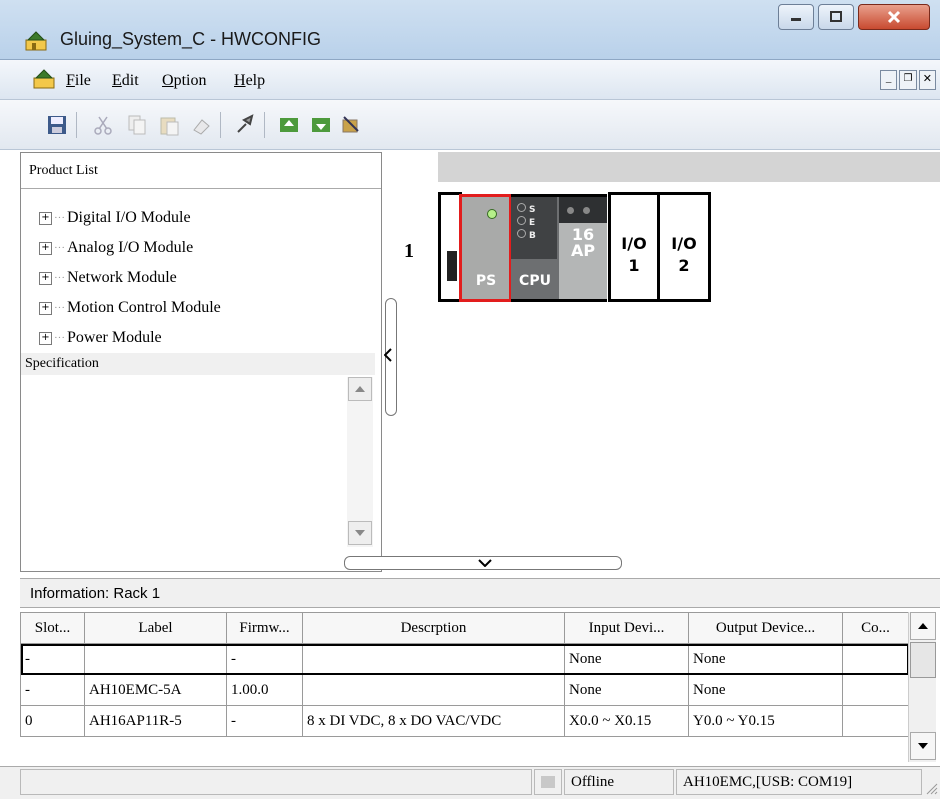  Describe the element at coordinates (532, 223) in the screenshot. I see `led-e-label: E` at that location.